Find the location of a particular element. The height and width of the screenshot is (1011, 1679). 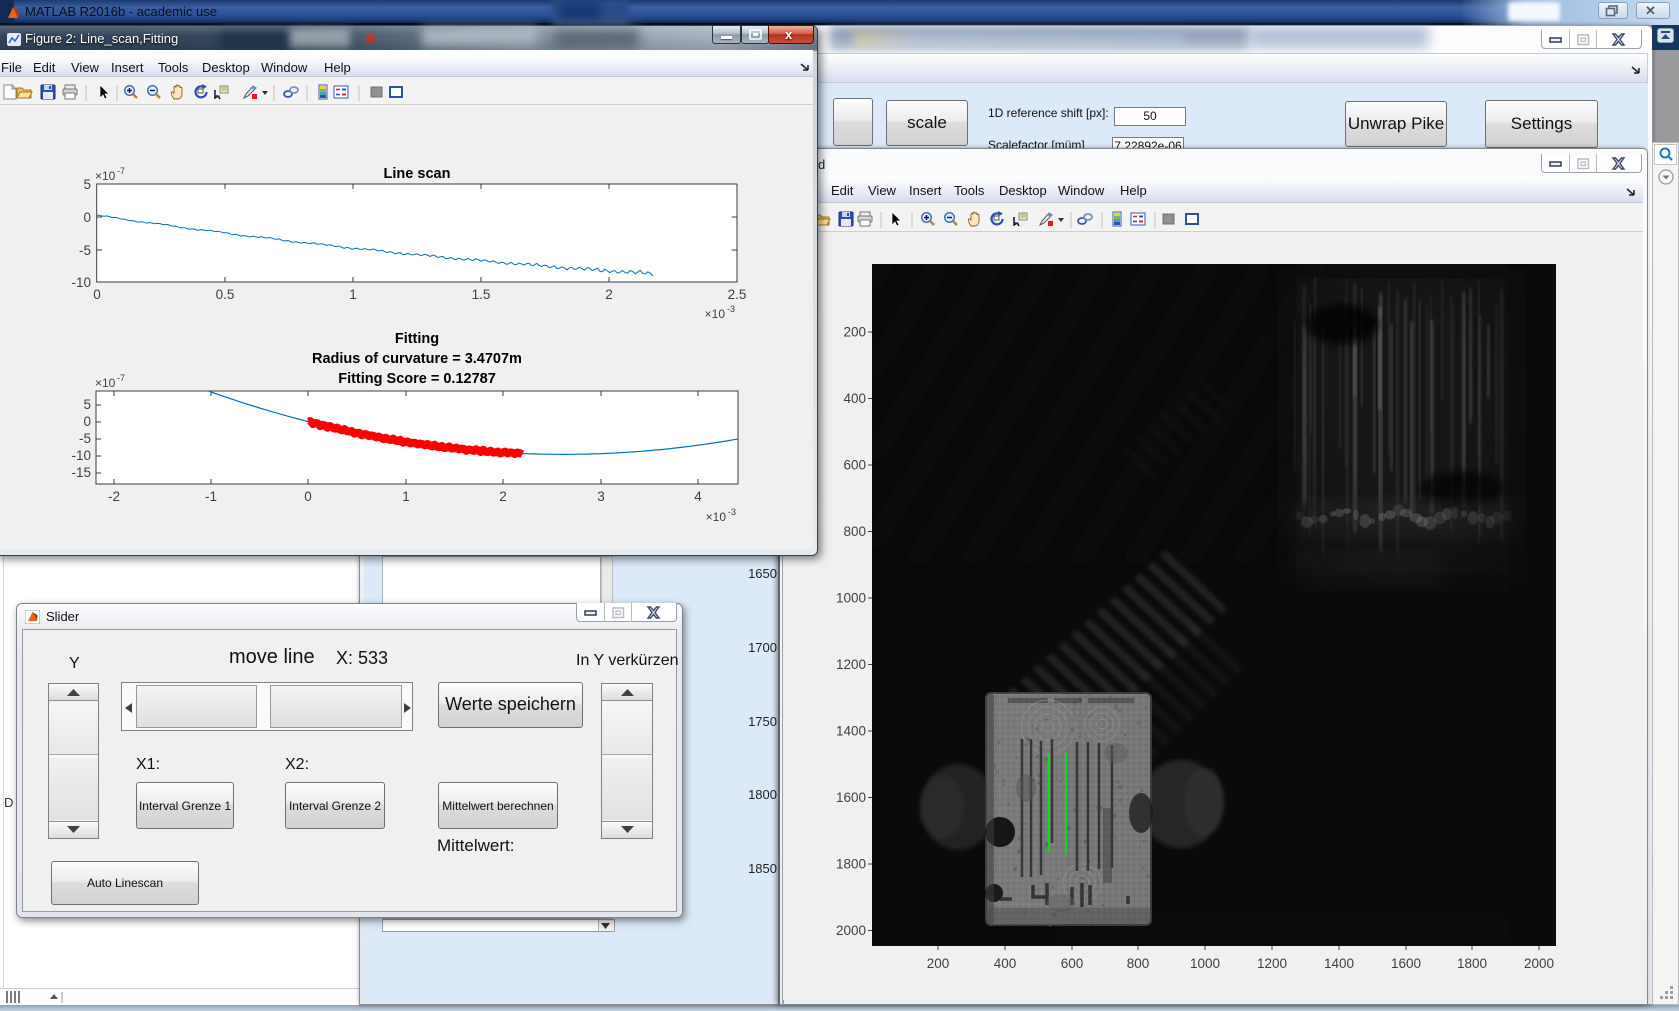

svg-text: -1 is located at coordinates (211, 496).